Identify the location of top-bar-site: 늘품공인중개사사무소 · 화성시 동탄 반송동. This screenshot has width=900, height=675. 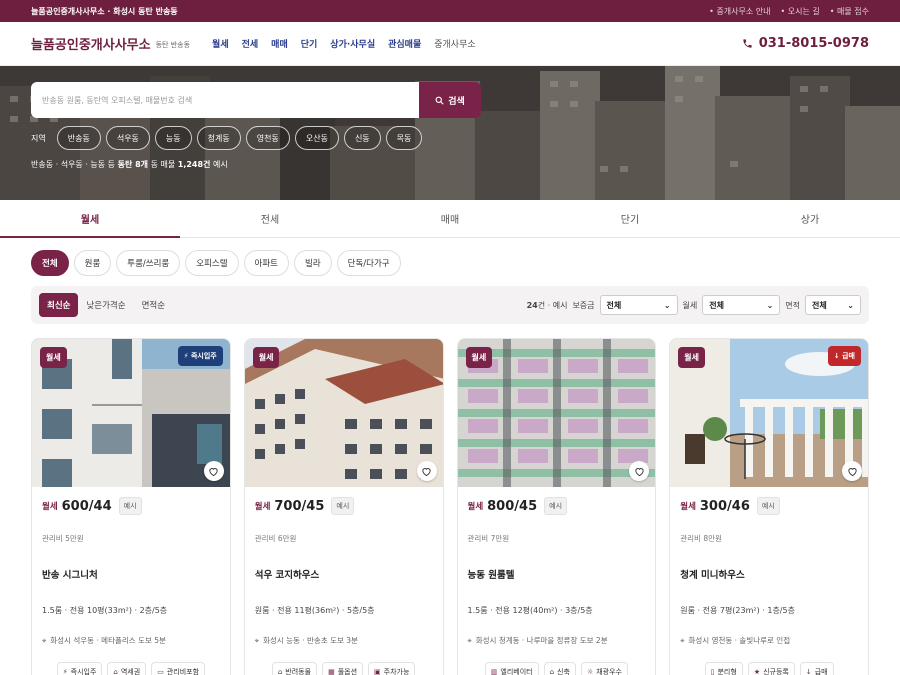
(104, 11).